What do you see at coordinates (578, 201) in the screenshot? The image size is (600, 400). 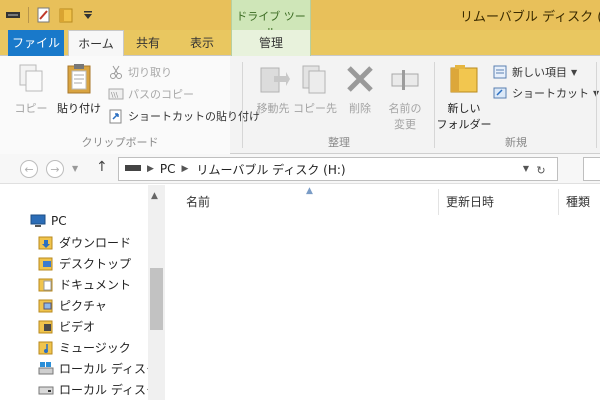 I see `column-header-type: 種類` at bounding box center [578, 201].